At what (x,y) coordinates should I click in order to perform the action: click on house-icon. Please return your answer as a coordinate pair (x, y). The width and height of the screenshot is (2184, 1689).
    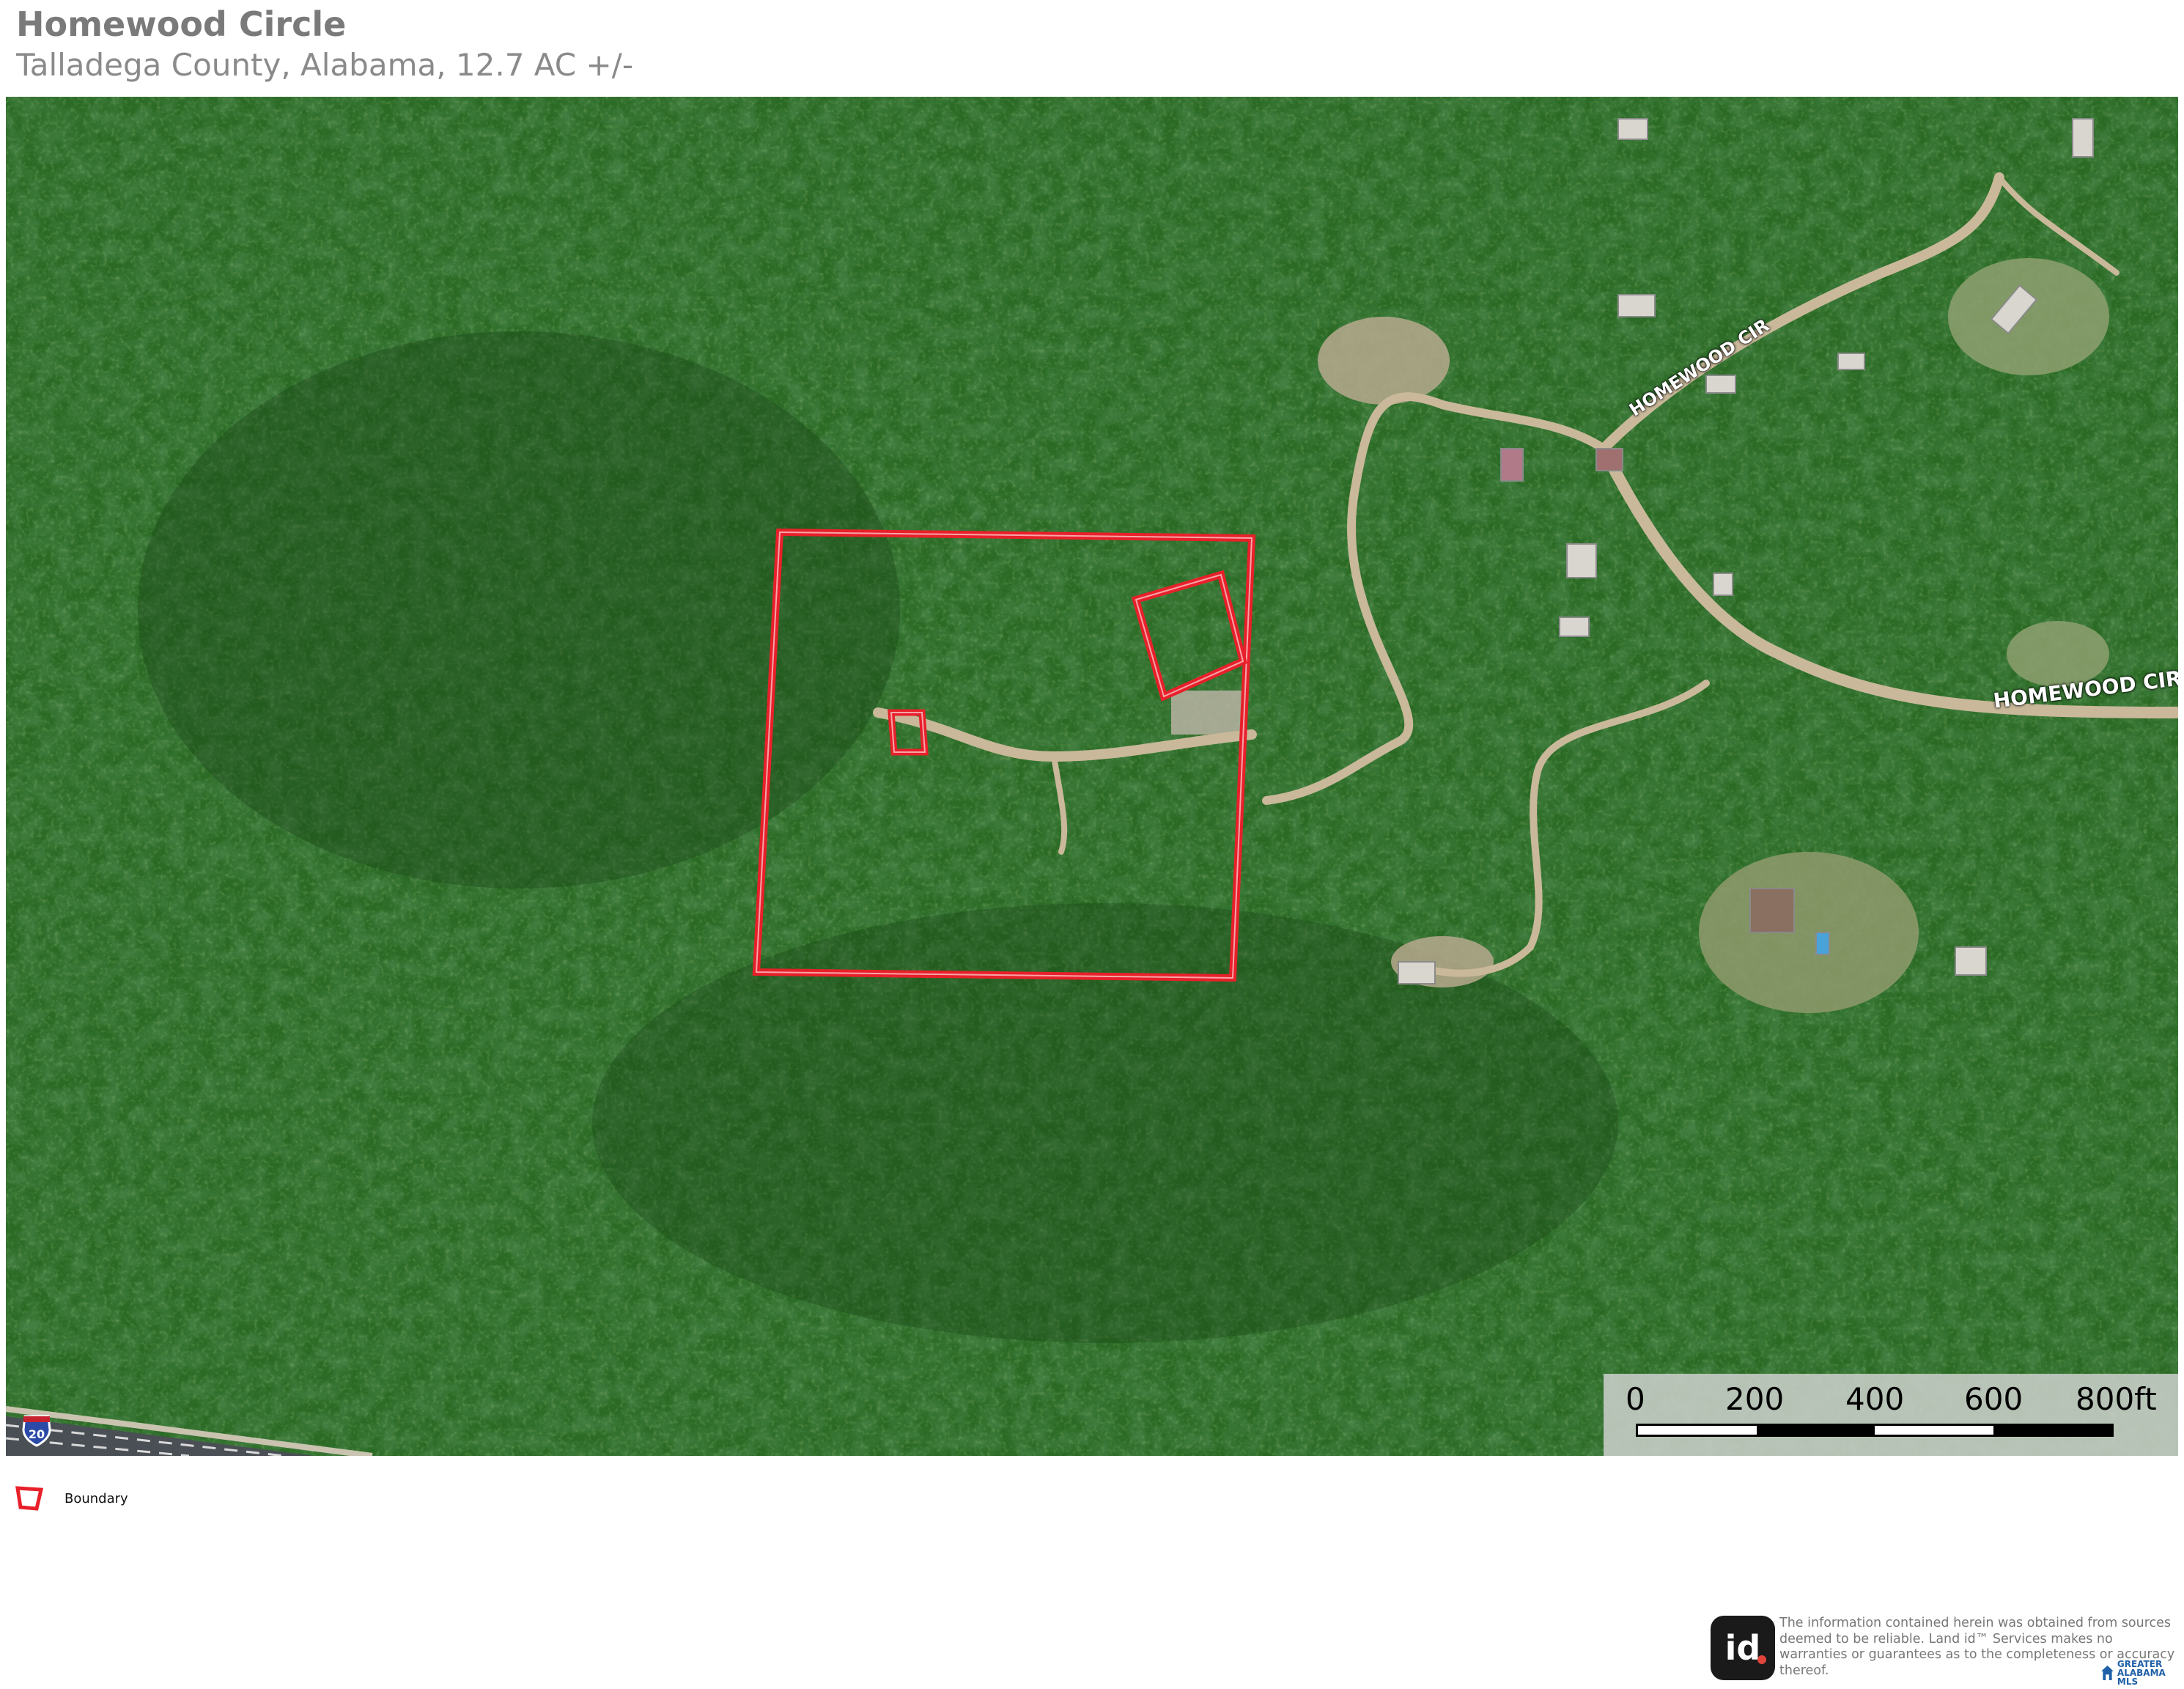
    Looking at the image, I should click on (2107, 1673).